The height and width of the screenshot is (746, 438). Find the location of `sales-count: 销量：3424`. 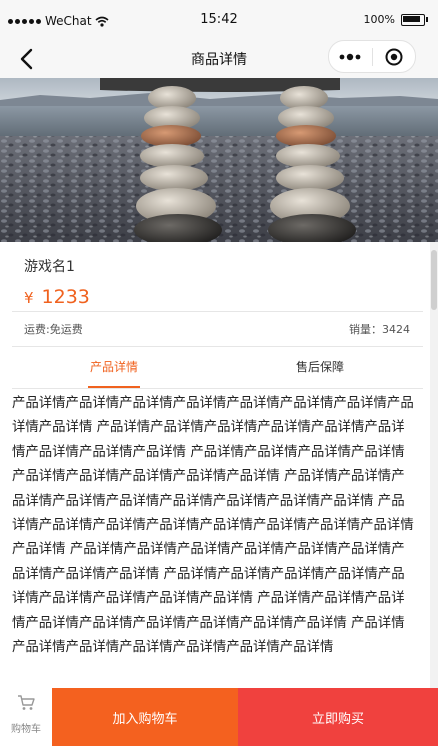

sales-count: 销量：3424 is located at coordinates (379, 329).